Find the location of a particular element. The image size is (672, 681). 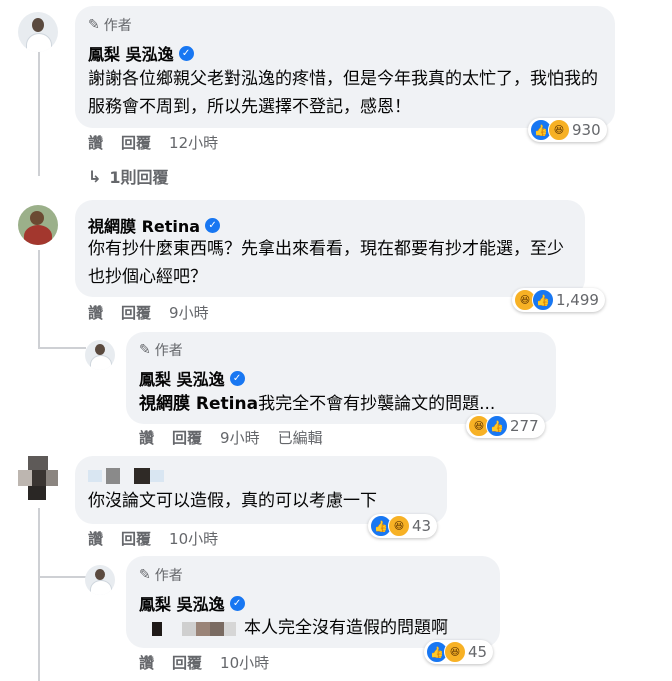

comment-actions: 讚 回覆 9小時 is located at coordinates (148, 312).